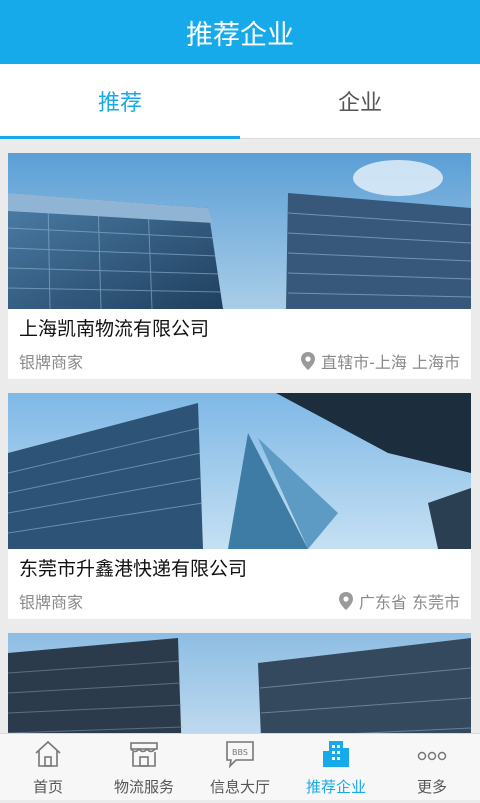 This screenshot has height=803, width=480. What do you see at coordinates (432, 767) in the screenshot?
I see `nav-item-more: 更多` at bounding box center [432, 767].